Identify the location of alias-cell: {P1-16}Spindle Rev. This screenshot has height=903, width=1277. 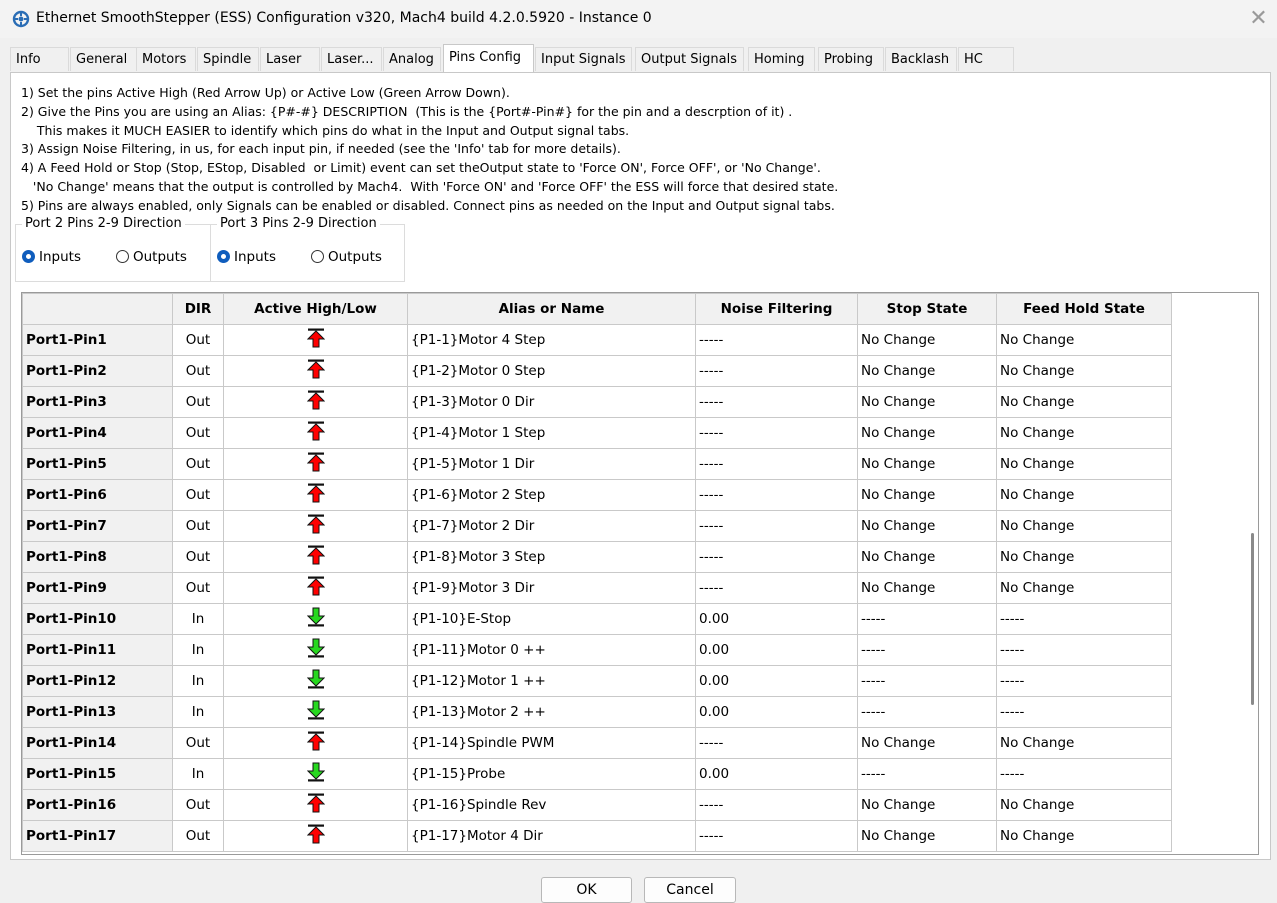
(551, 805).